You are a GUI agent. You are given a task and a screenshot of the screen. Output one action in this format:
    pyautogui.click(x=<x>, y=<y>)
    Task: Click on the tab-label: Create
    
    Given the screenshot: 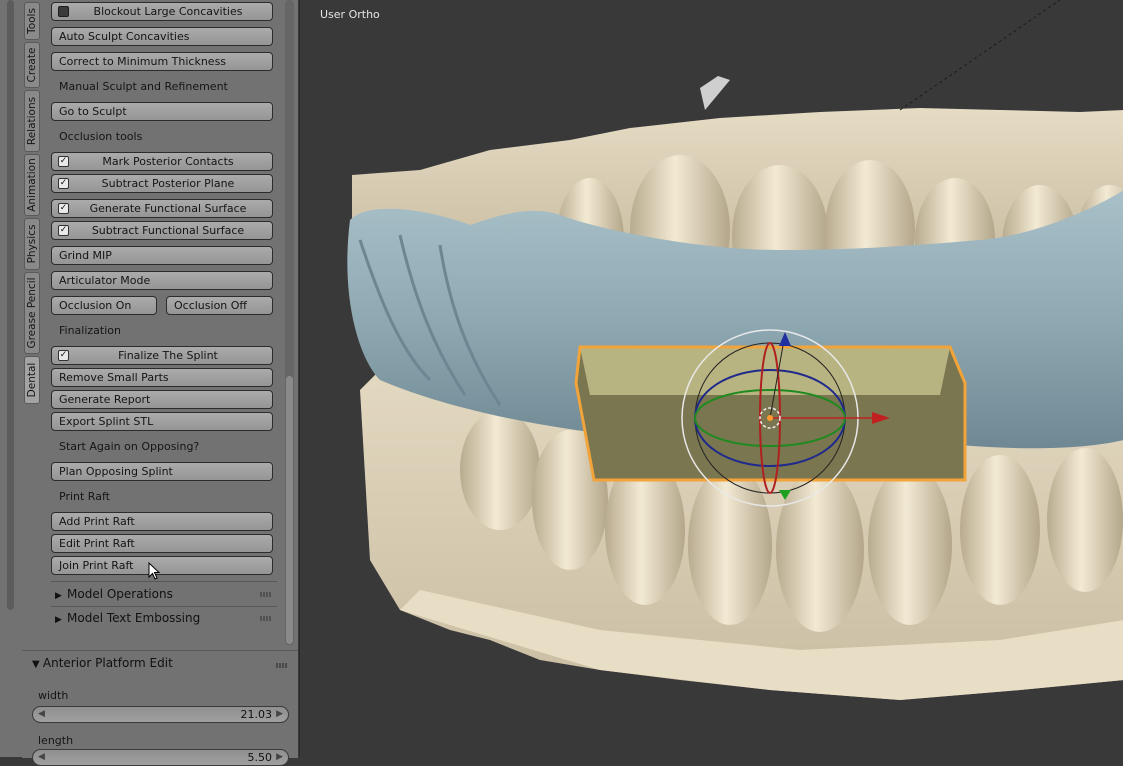 What is the action you would take?
    pyautogui.click(x=32, y=65)
    